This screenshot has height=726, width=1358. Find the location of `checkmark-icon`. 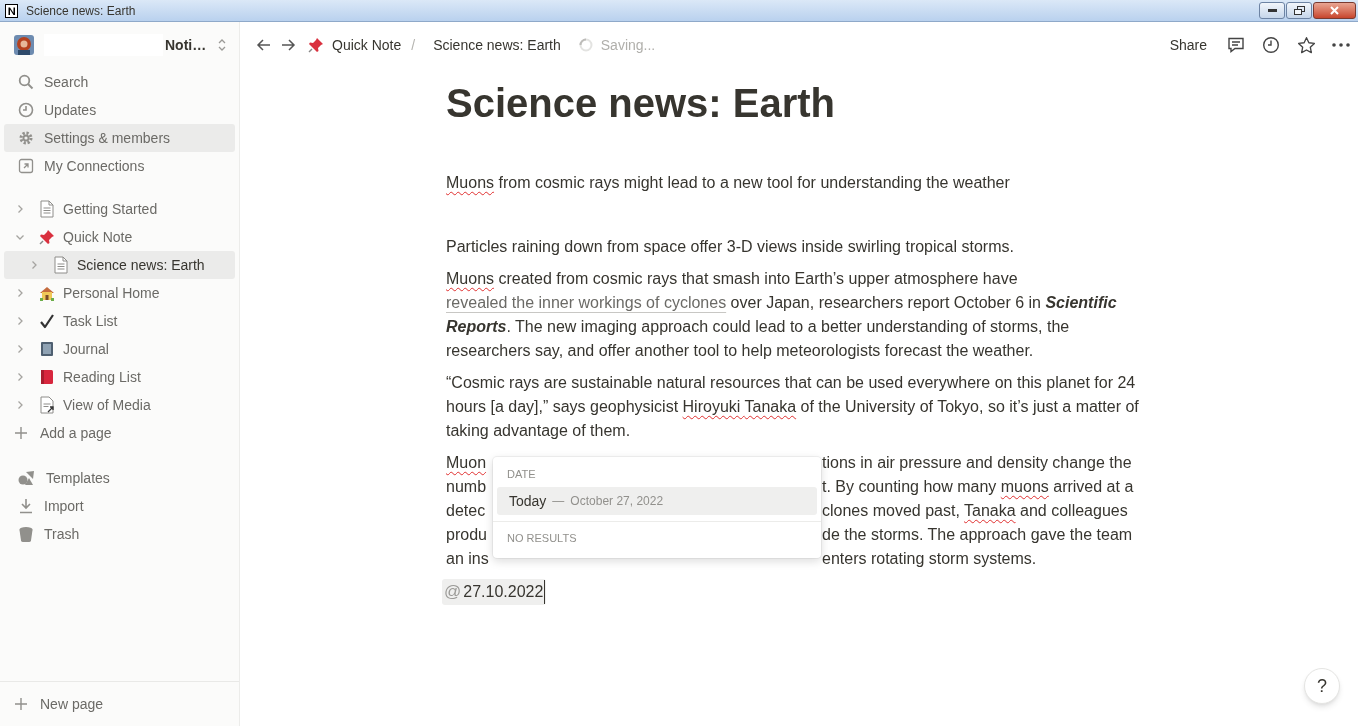

checkmark-icon is located at coordinates (47, 321).